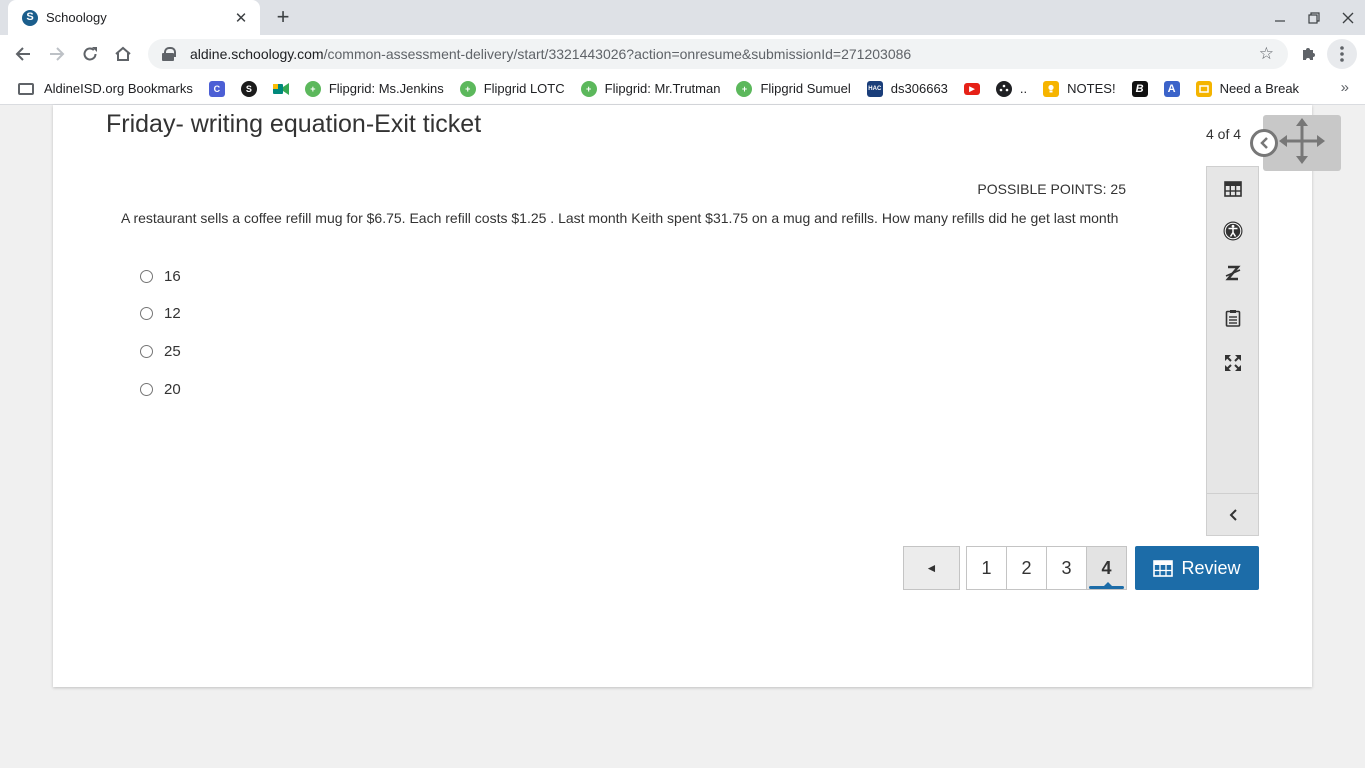  What do you see at coordinates (874, 88) in the screenshot?
I see `hac-icon: HAC` at bounding box center [874, 88].